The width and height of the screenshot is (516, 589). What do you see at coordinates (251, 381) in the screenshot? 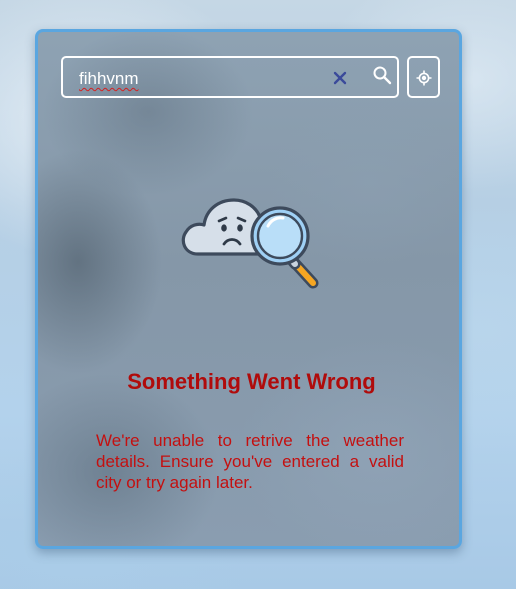
I see `error-title: Something Went Wrong` at bounding box center [251, 381].